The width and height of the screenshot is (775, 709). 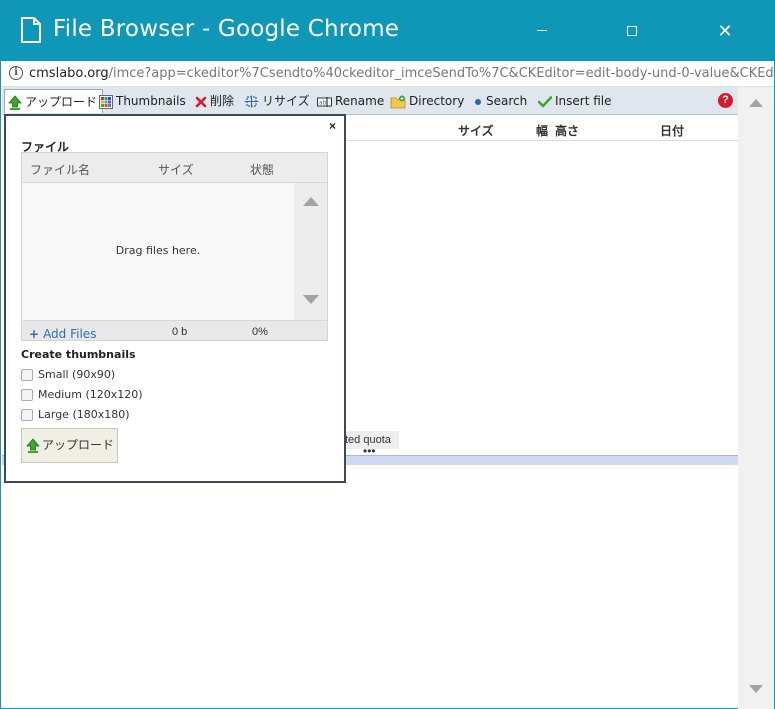 I want to click on thumbnails-button: Thumbnails, so click(x=142, y=101).